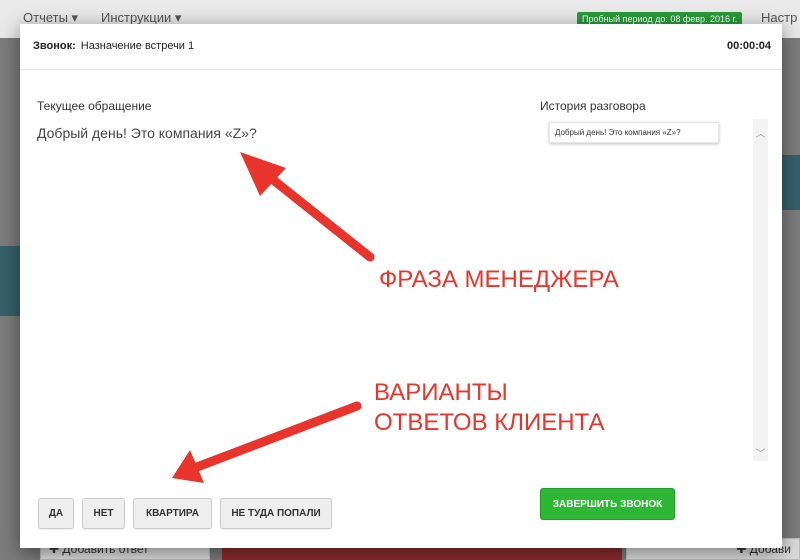  I want to click on annotation-client-answers-line1: ВАРИАНТЫ, so click(441, 392).